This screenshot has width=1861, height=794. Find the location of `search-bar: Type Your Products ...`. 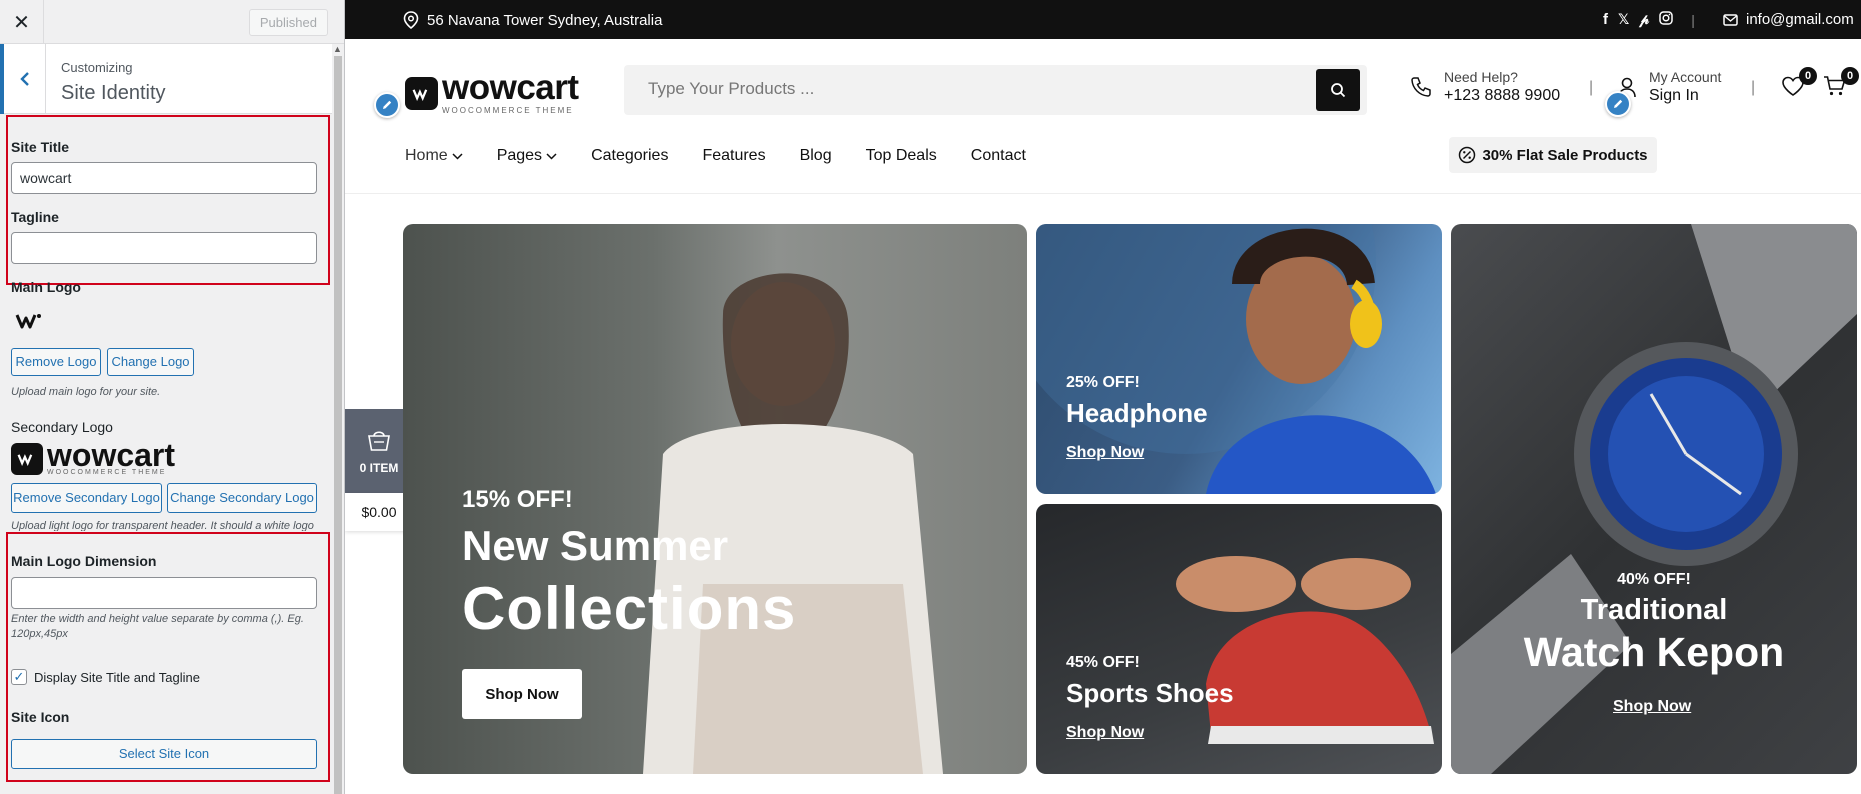

search-bar: Type Your Products ... is located at coordinates (995, 90).